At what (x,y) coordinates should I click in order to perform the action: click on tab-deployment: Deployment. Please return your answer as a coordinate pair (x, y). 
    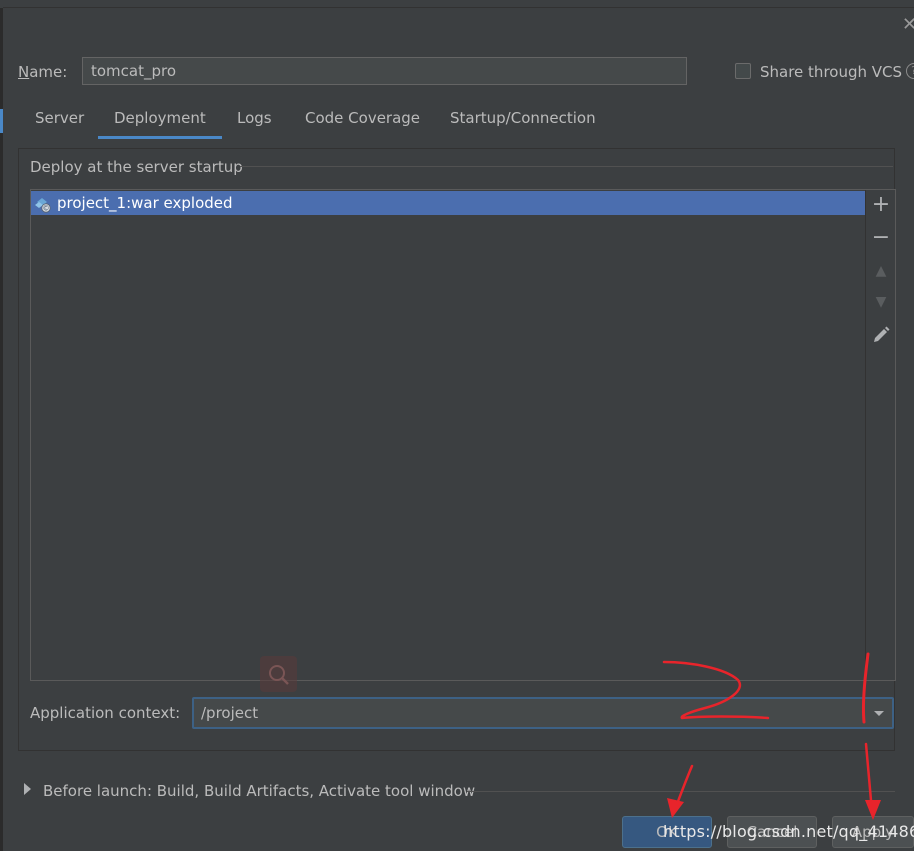
    Looking at the image, I should click on (160, 121).